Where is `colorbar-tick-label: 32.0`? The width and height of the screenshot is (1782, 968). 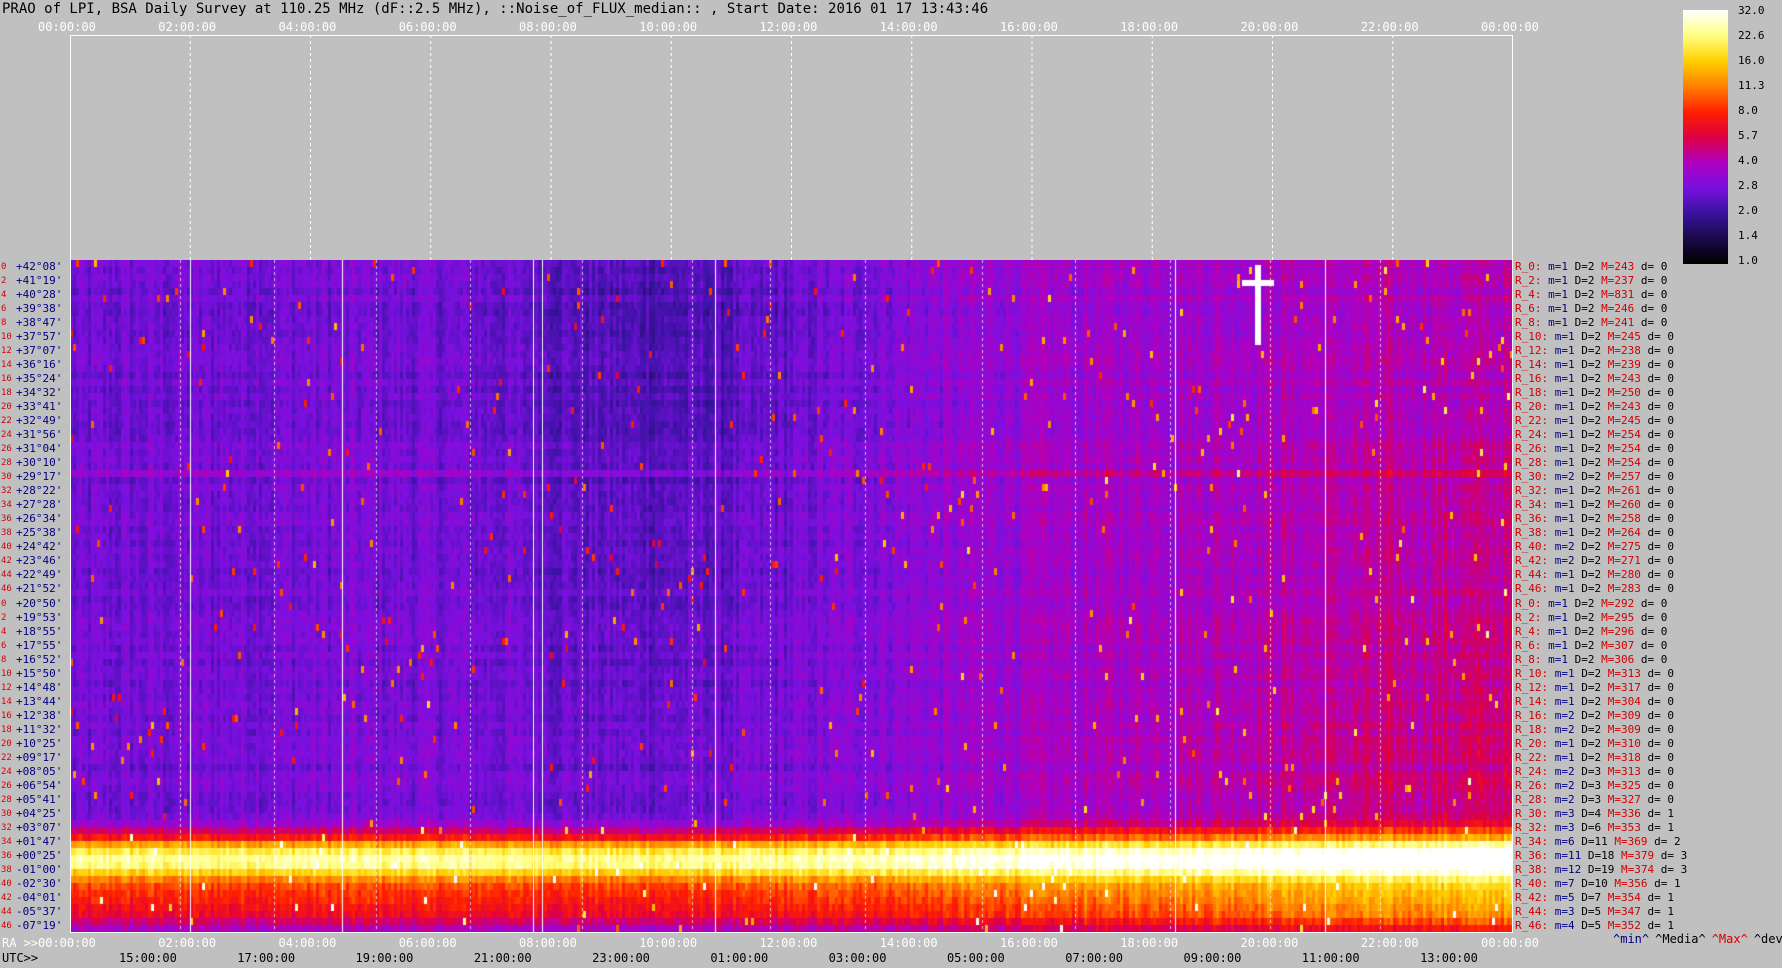 colorbar-tick-label: 32.0 is located at coordinates (1751, 10).